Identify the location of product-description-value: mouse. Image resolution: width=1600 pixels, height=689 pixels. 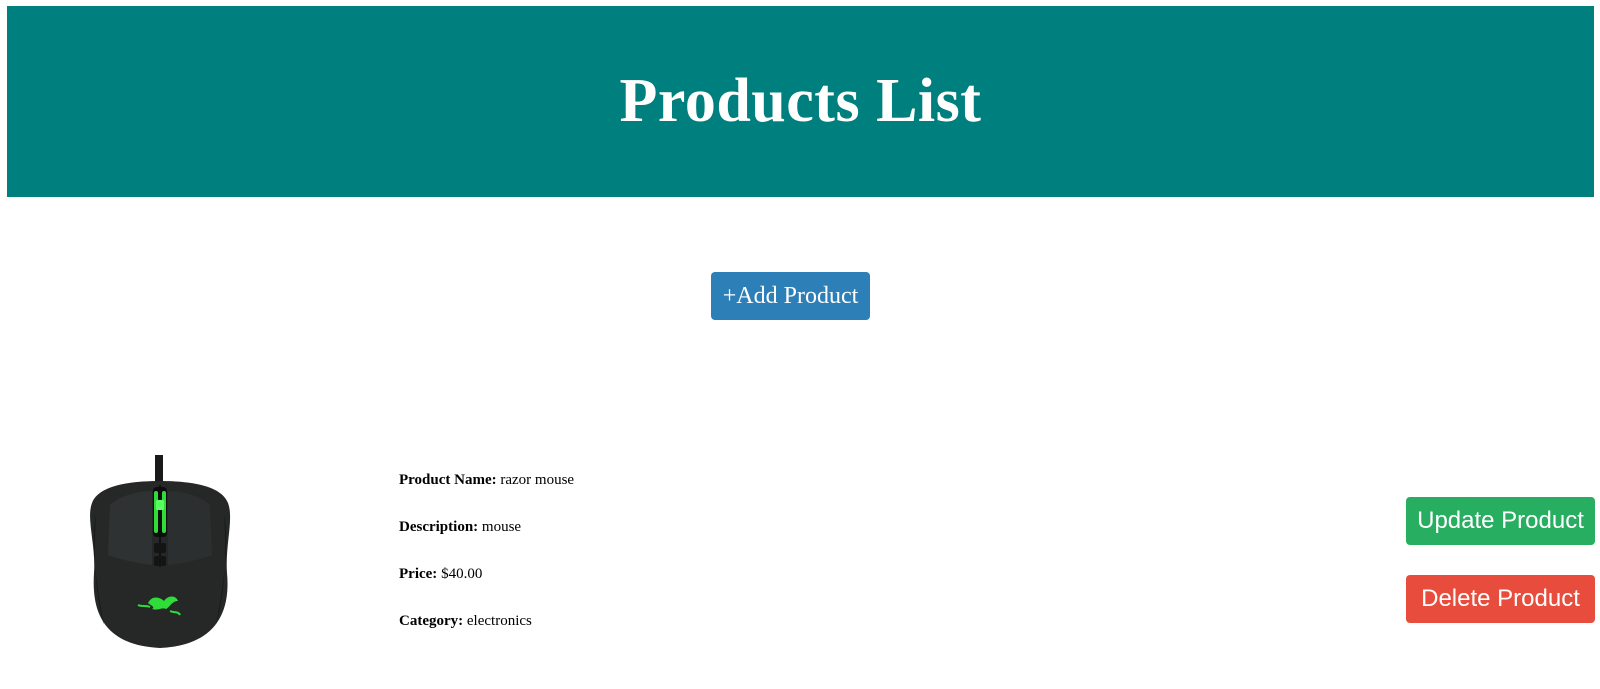
(501, 527).